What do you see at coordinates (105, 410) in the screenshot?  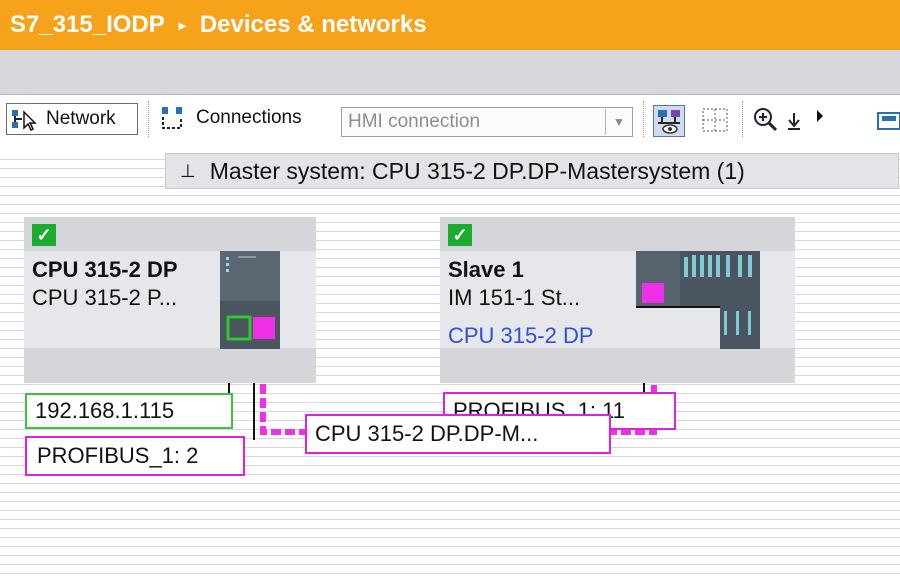 I see `ip-address-text: 192.168.1.115` at bounding box center [105, 410].